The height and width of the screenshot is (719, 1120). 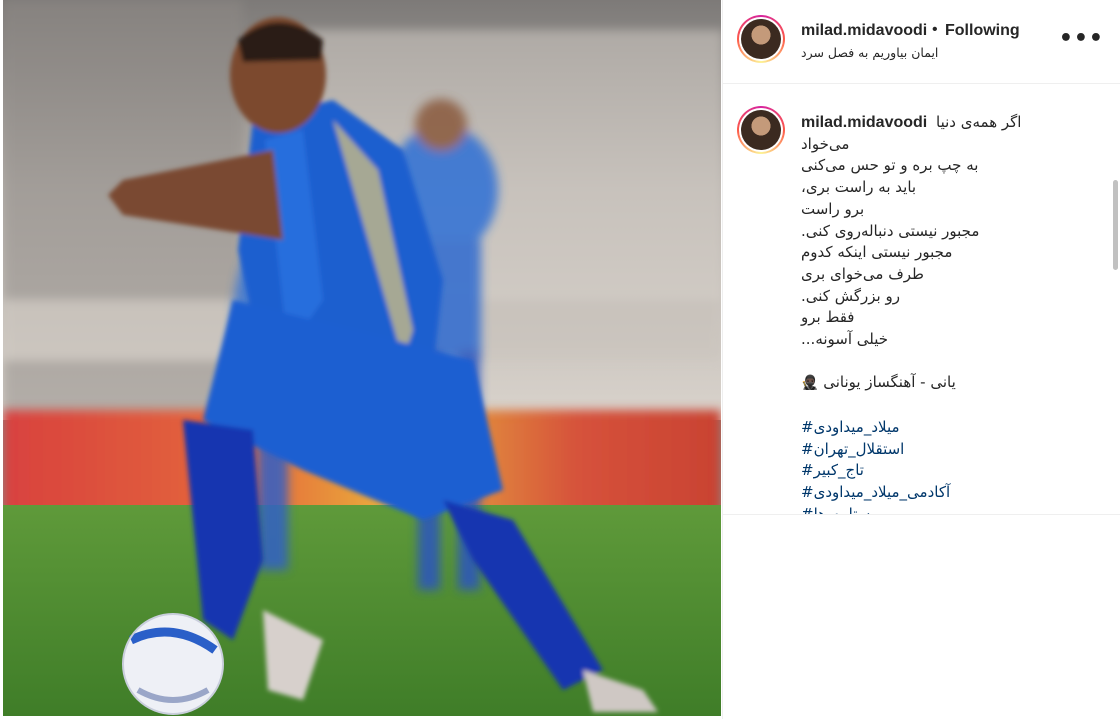 I want to click on caption-line: ،باید به راست بری, so click(x=859, y=187).